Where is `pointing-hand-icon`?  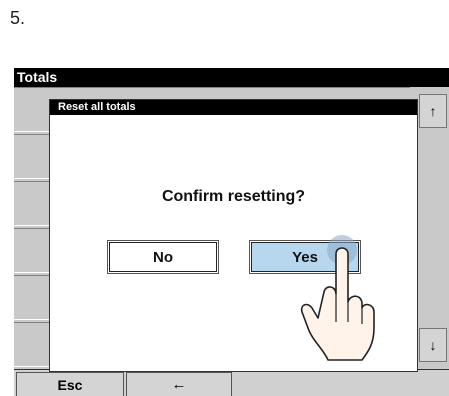
pointing-hand-icon is located at coordinates (337, 298).